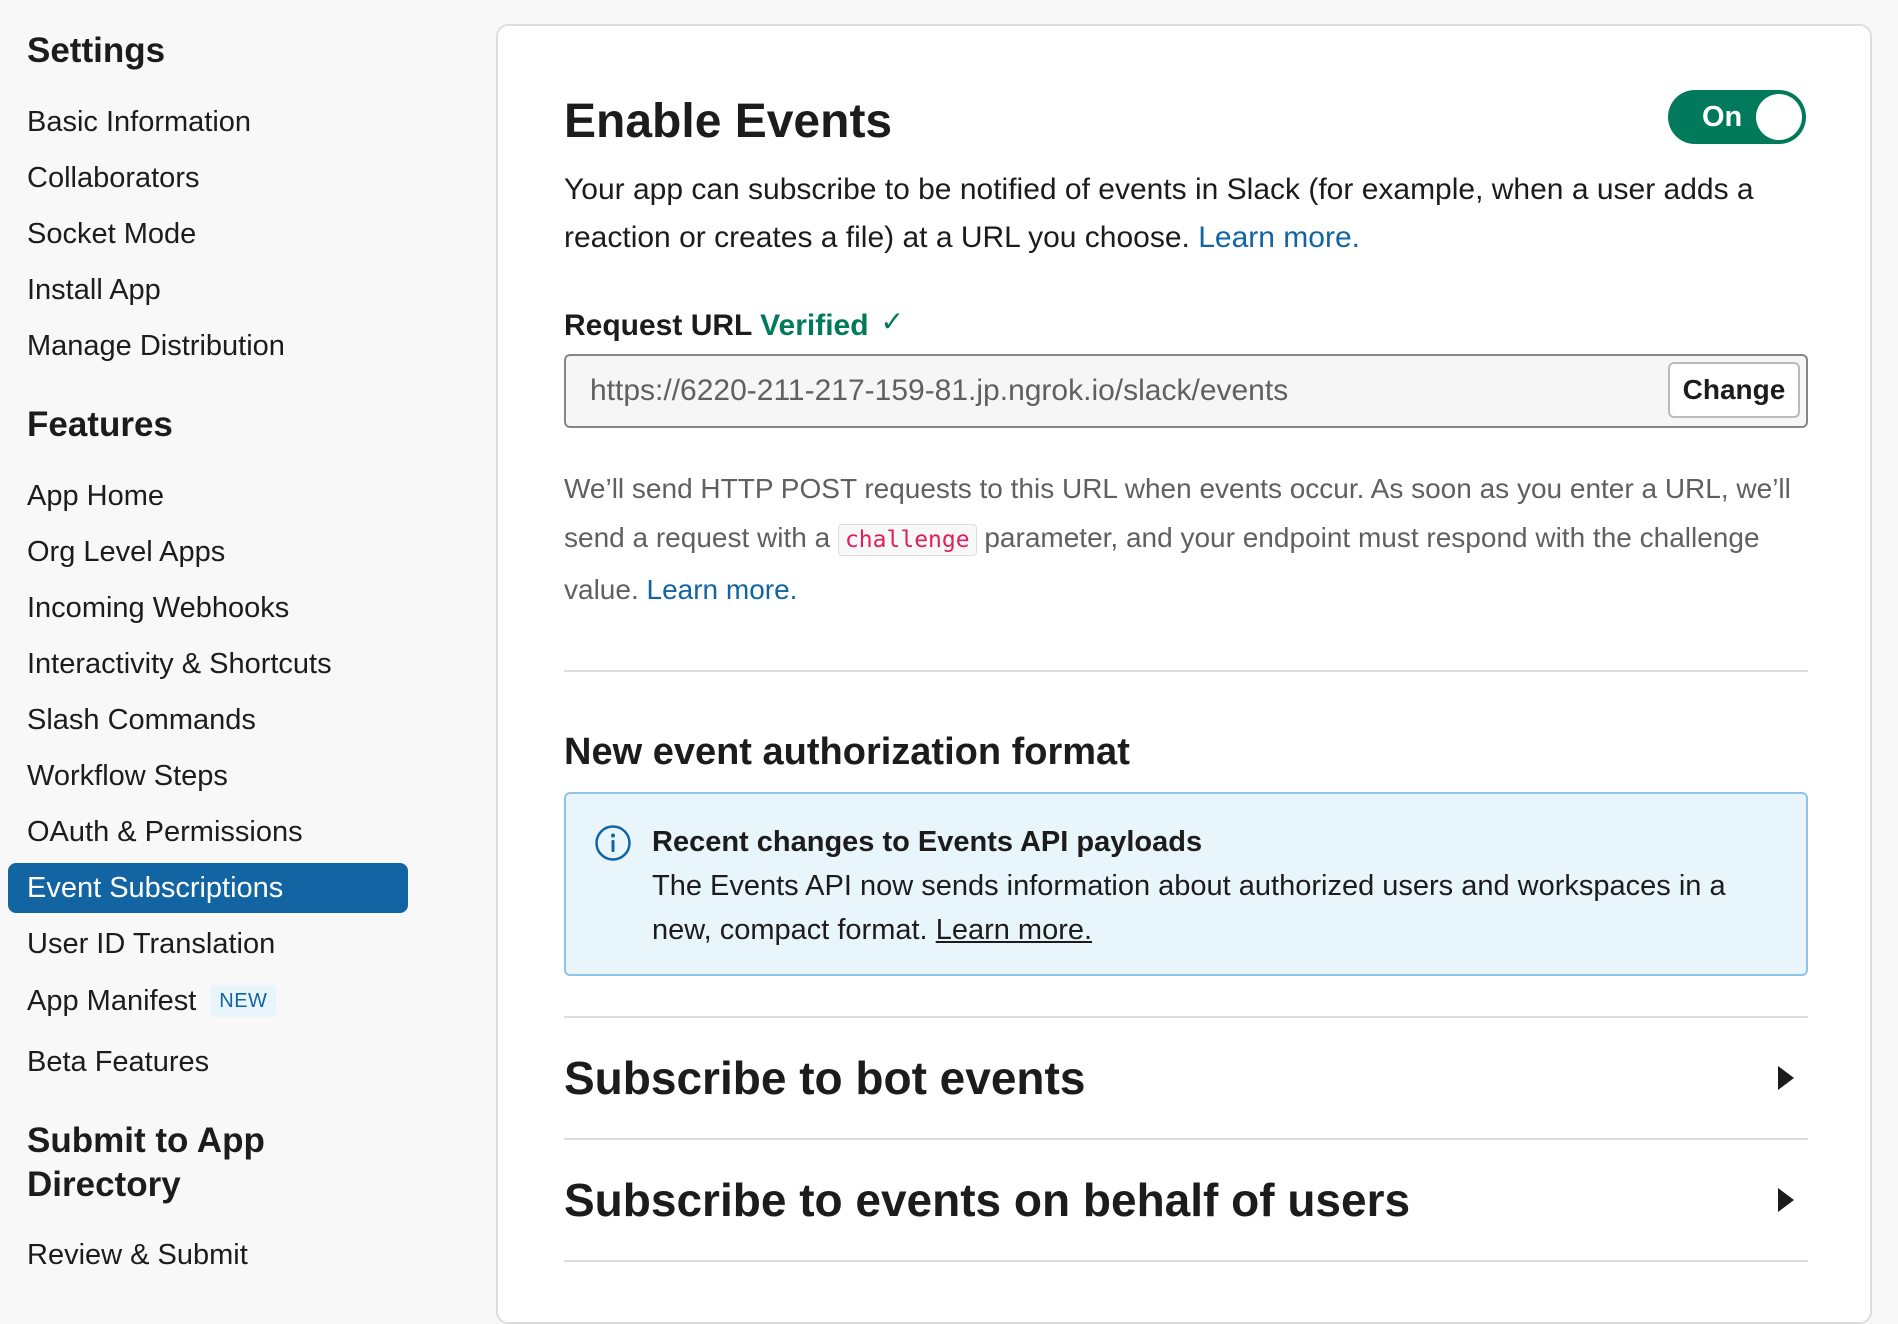 The height and width of the screenshot is (1324, 1898). What do you see at coordinates (1734, 390) in the screenshot?
I see `change-url-button: Change` at bounding box center [1734, 390].